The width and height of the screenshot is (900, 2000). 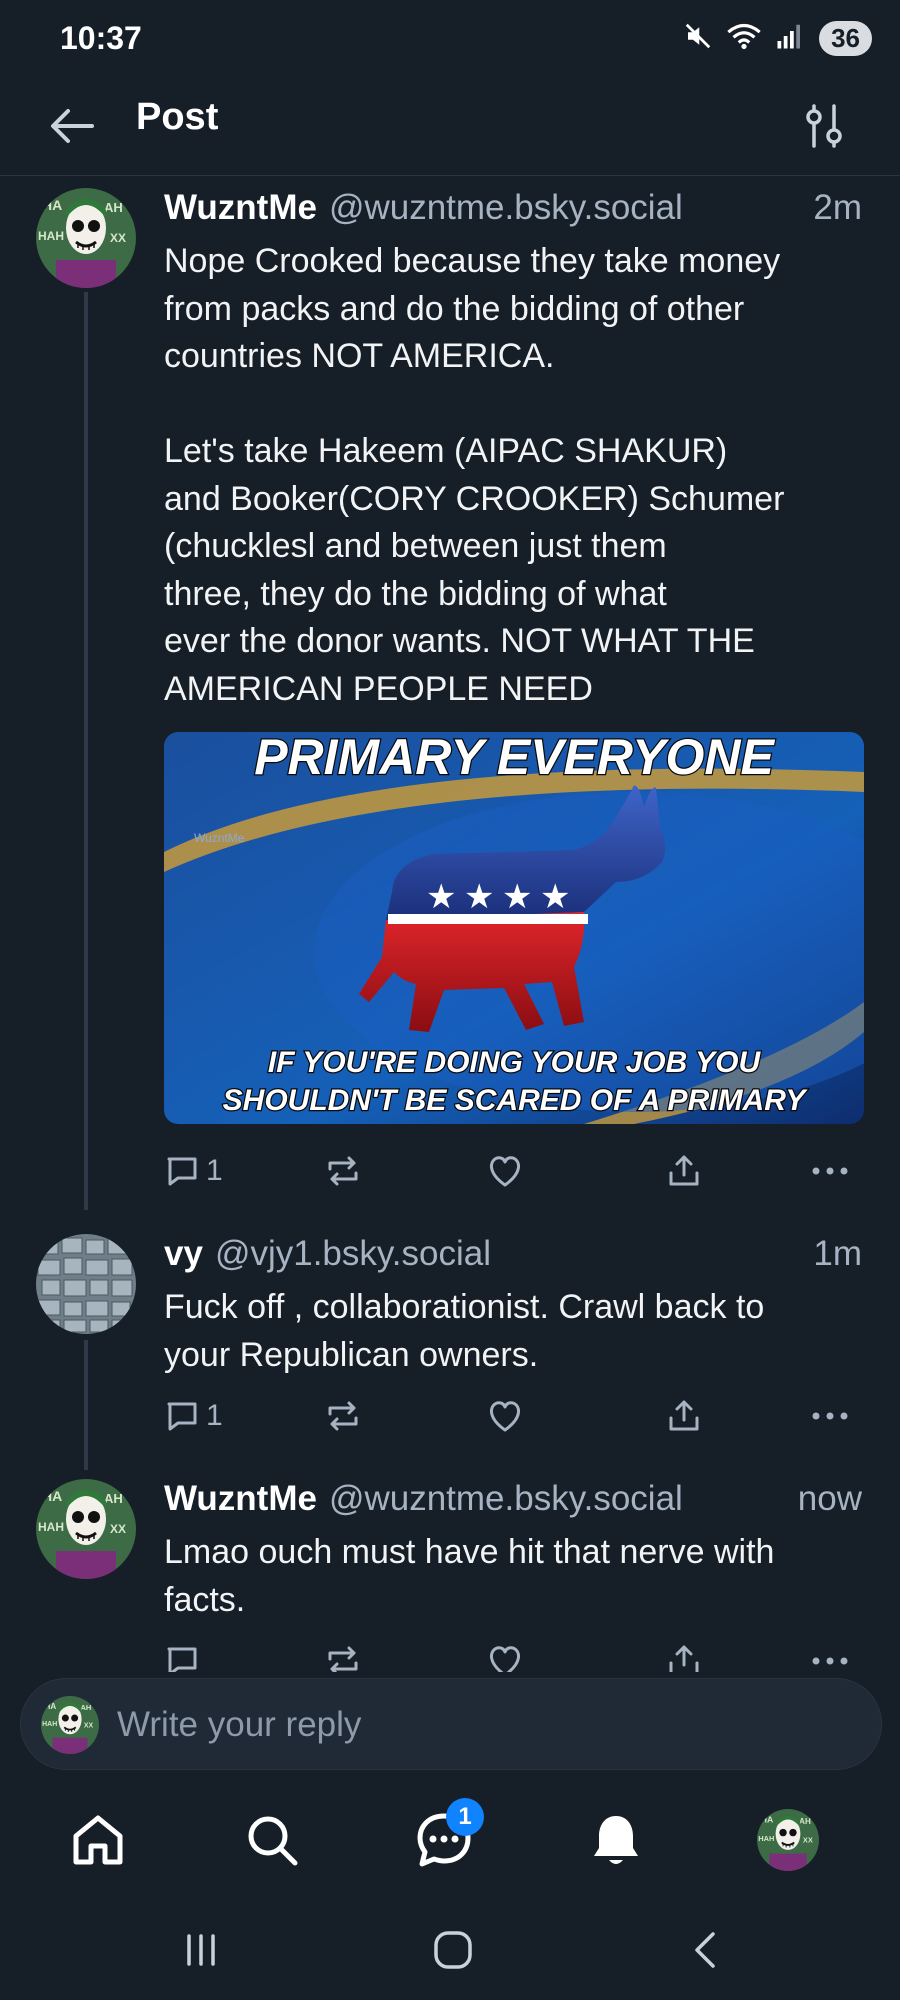 I want to click on reply-button, so click(x=182, y=1654).